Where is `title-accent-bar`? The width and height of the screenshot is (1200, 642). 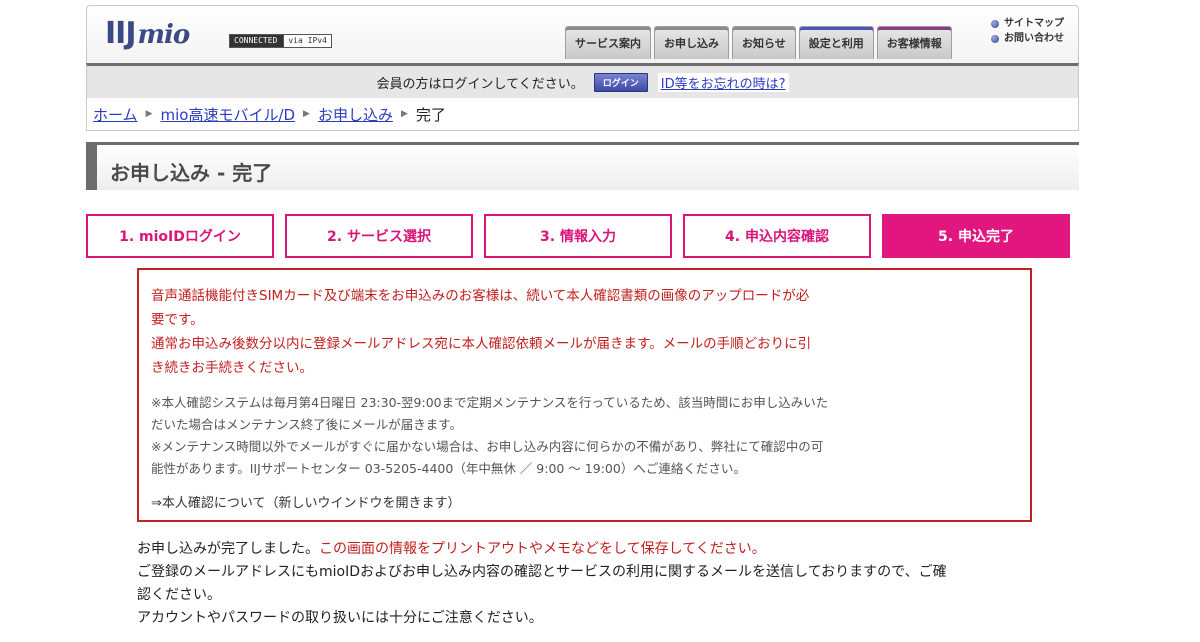
title-accent-bar is located at coordinates (91, 167).